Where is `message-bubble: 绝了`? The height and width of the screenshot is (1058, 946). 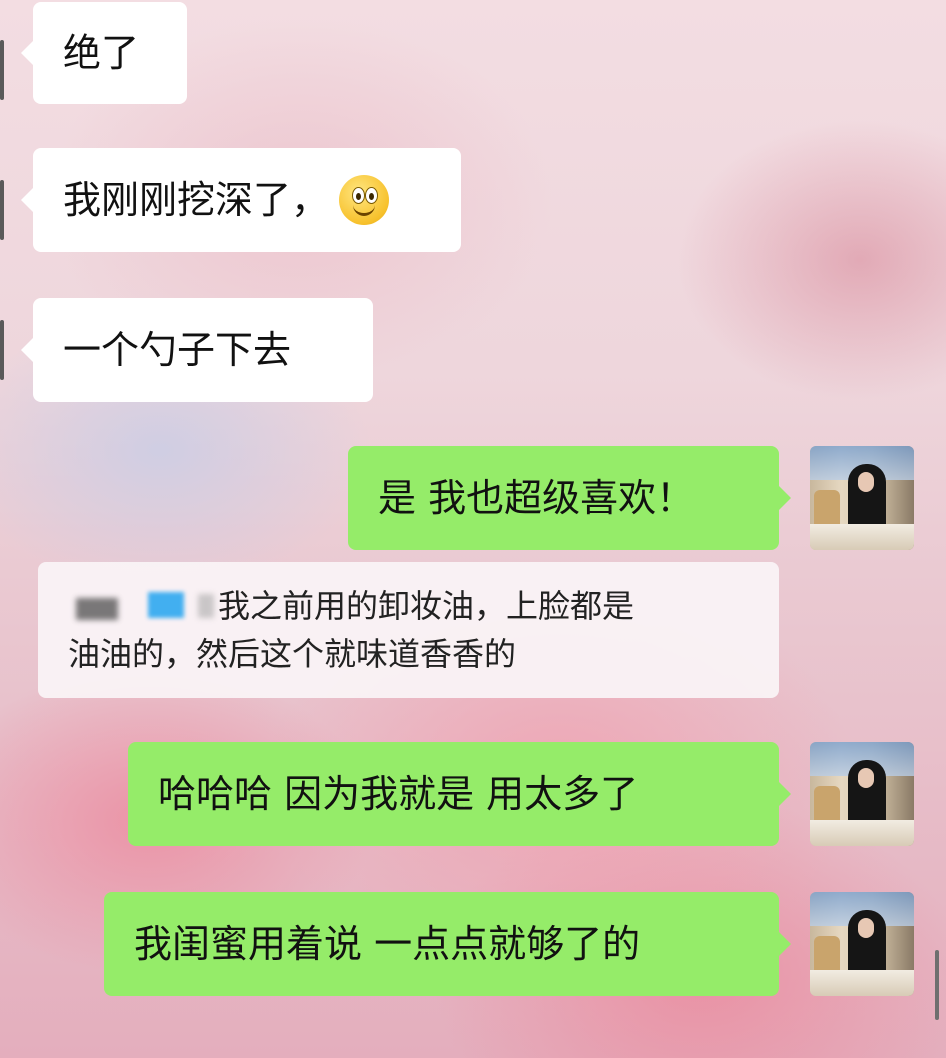 message-bubble: 绝了 is located at coordinates (104, 53).